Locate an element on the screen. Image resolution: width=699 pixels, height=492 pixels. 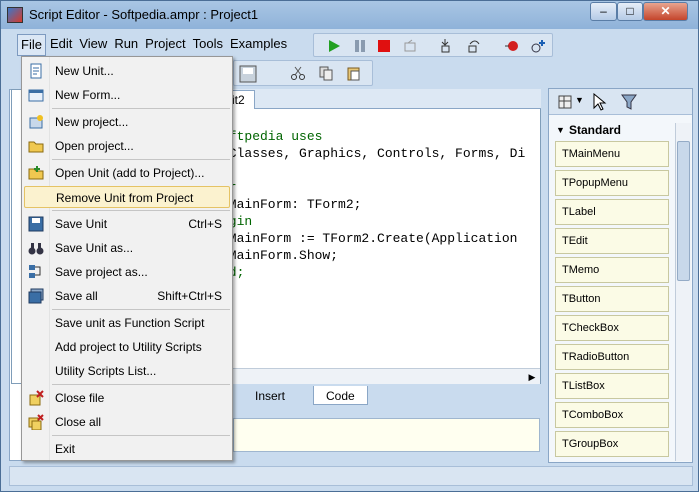
palette-item: TListBox is located at coordinates (612, 386).